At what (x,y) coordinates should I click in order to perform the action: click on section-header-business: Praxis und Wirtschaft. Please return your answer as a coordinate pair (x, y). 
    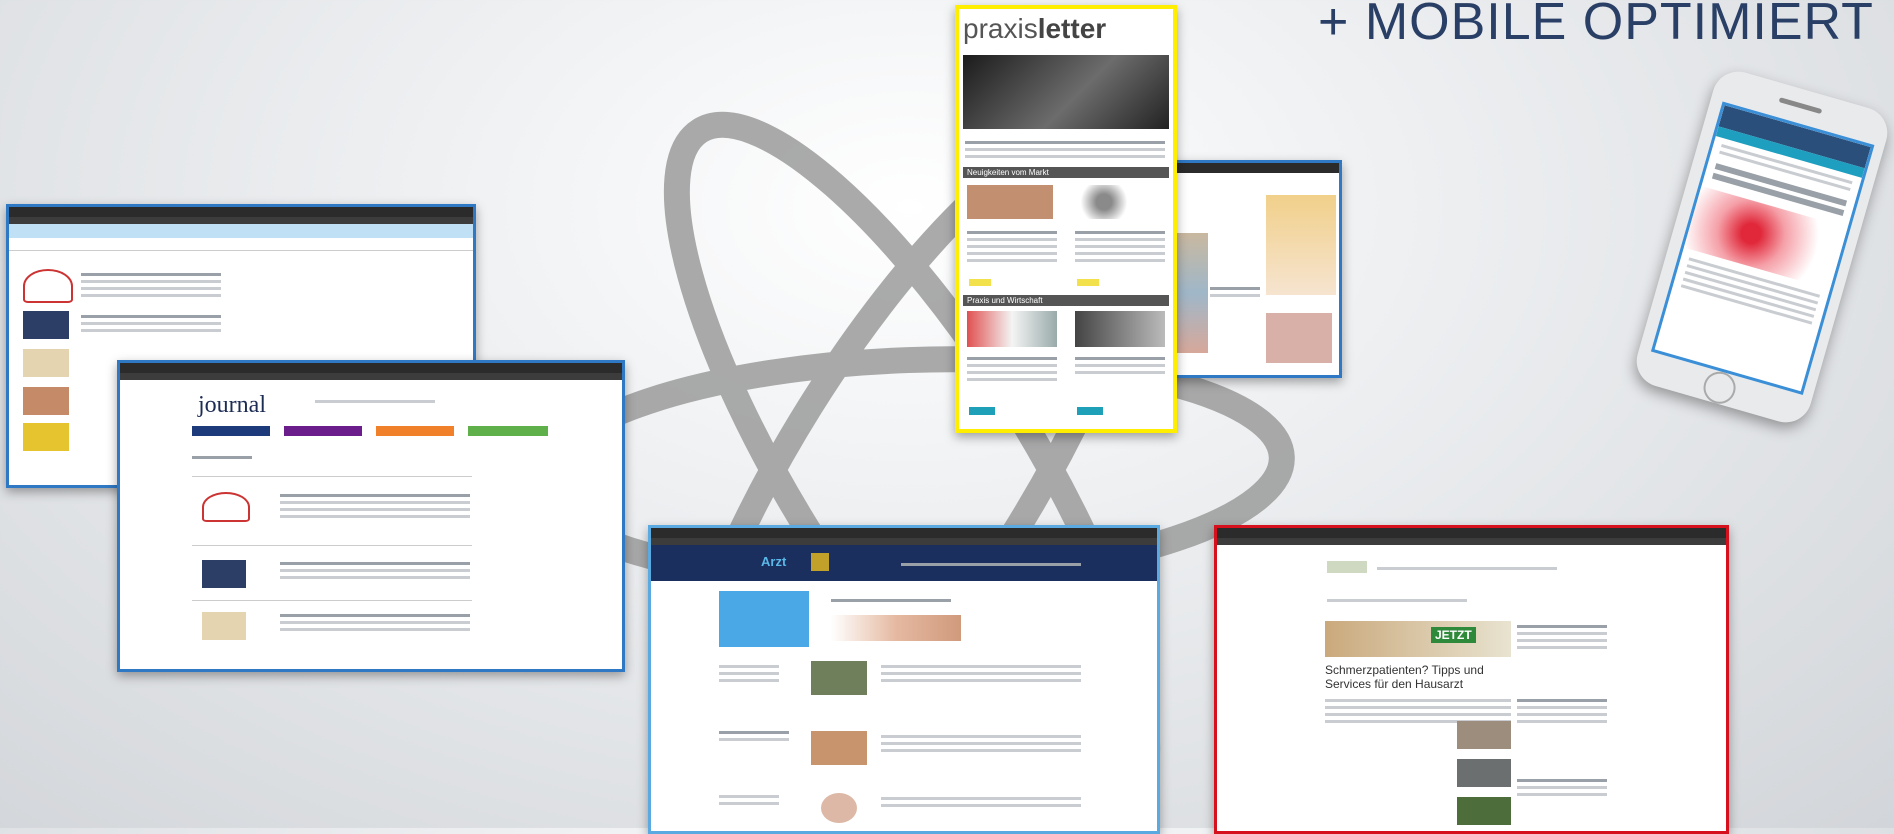
    Looking at the image, I should click on (1066, 300).